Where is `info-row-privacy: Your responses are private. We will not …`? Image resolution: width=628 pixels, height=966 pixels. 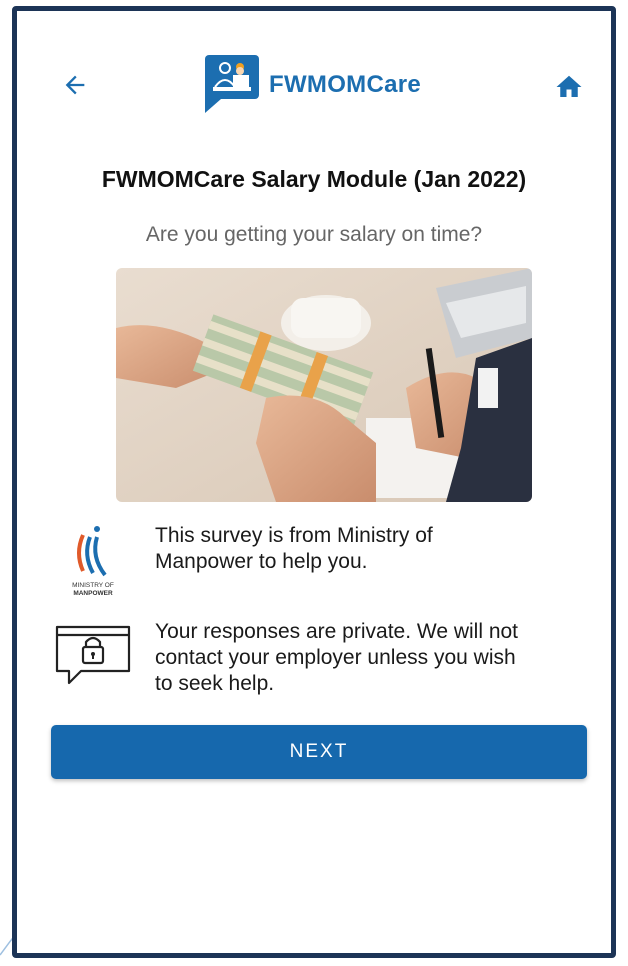 info-row-privacy: Your responses are private. We will not … is located at coordinates (309, 658).